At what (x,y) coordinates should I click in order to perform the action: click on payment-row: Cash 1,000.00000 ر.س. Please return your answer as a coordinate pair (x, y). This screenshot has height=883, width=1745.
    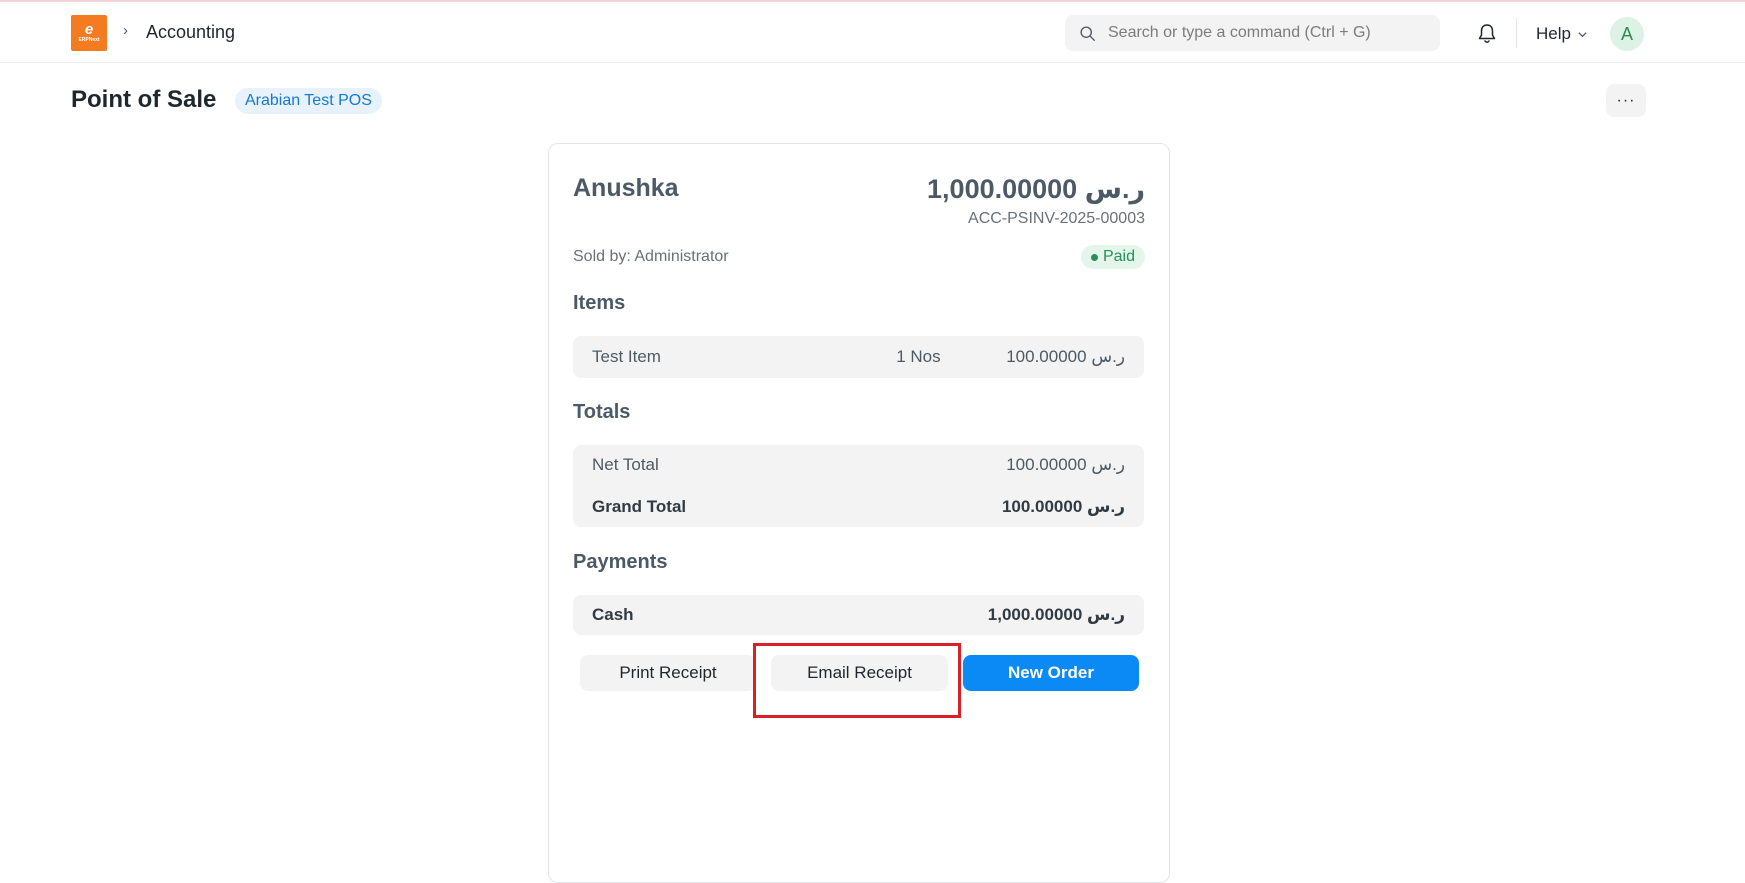
    Looking at the image, I should click on (858, 615).